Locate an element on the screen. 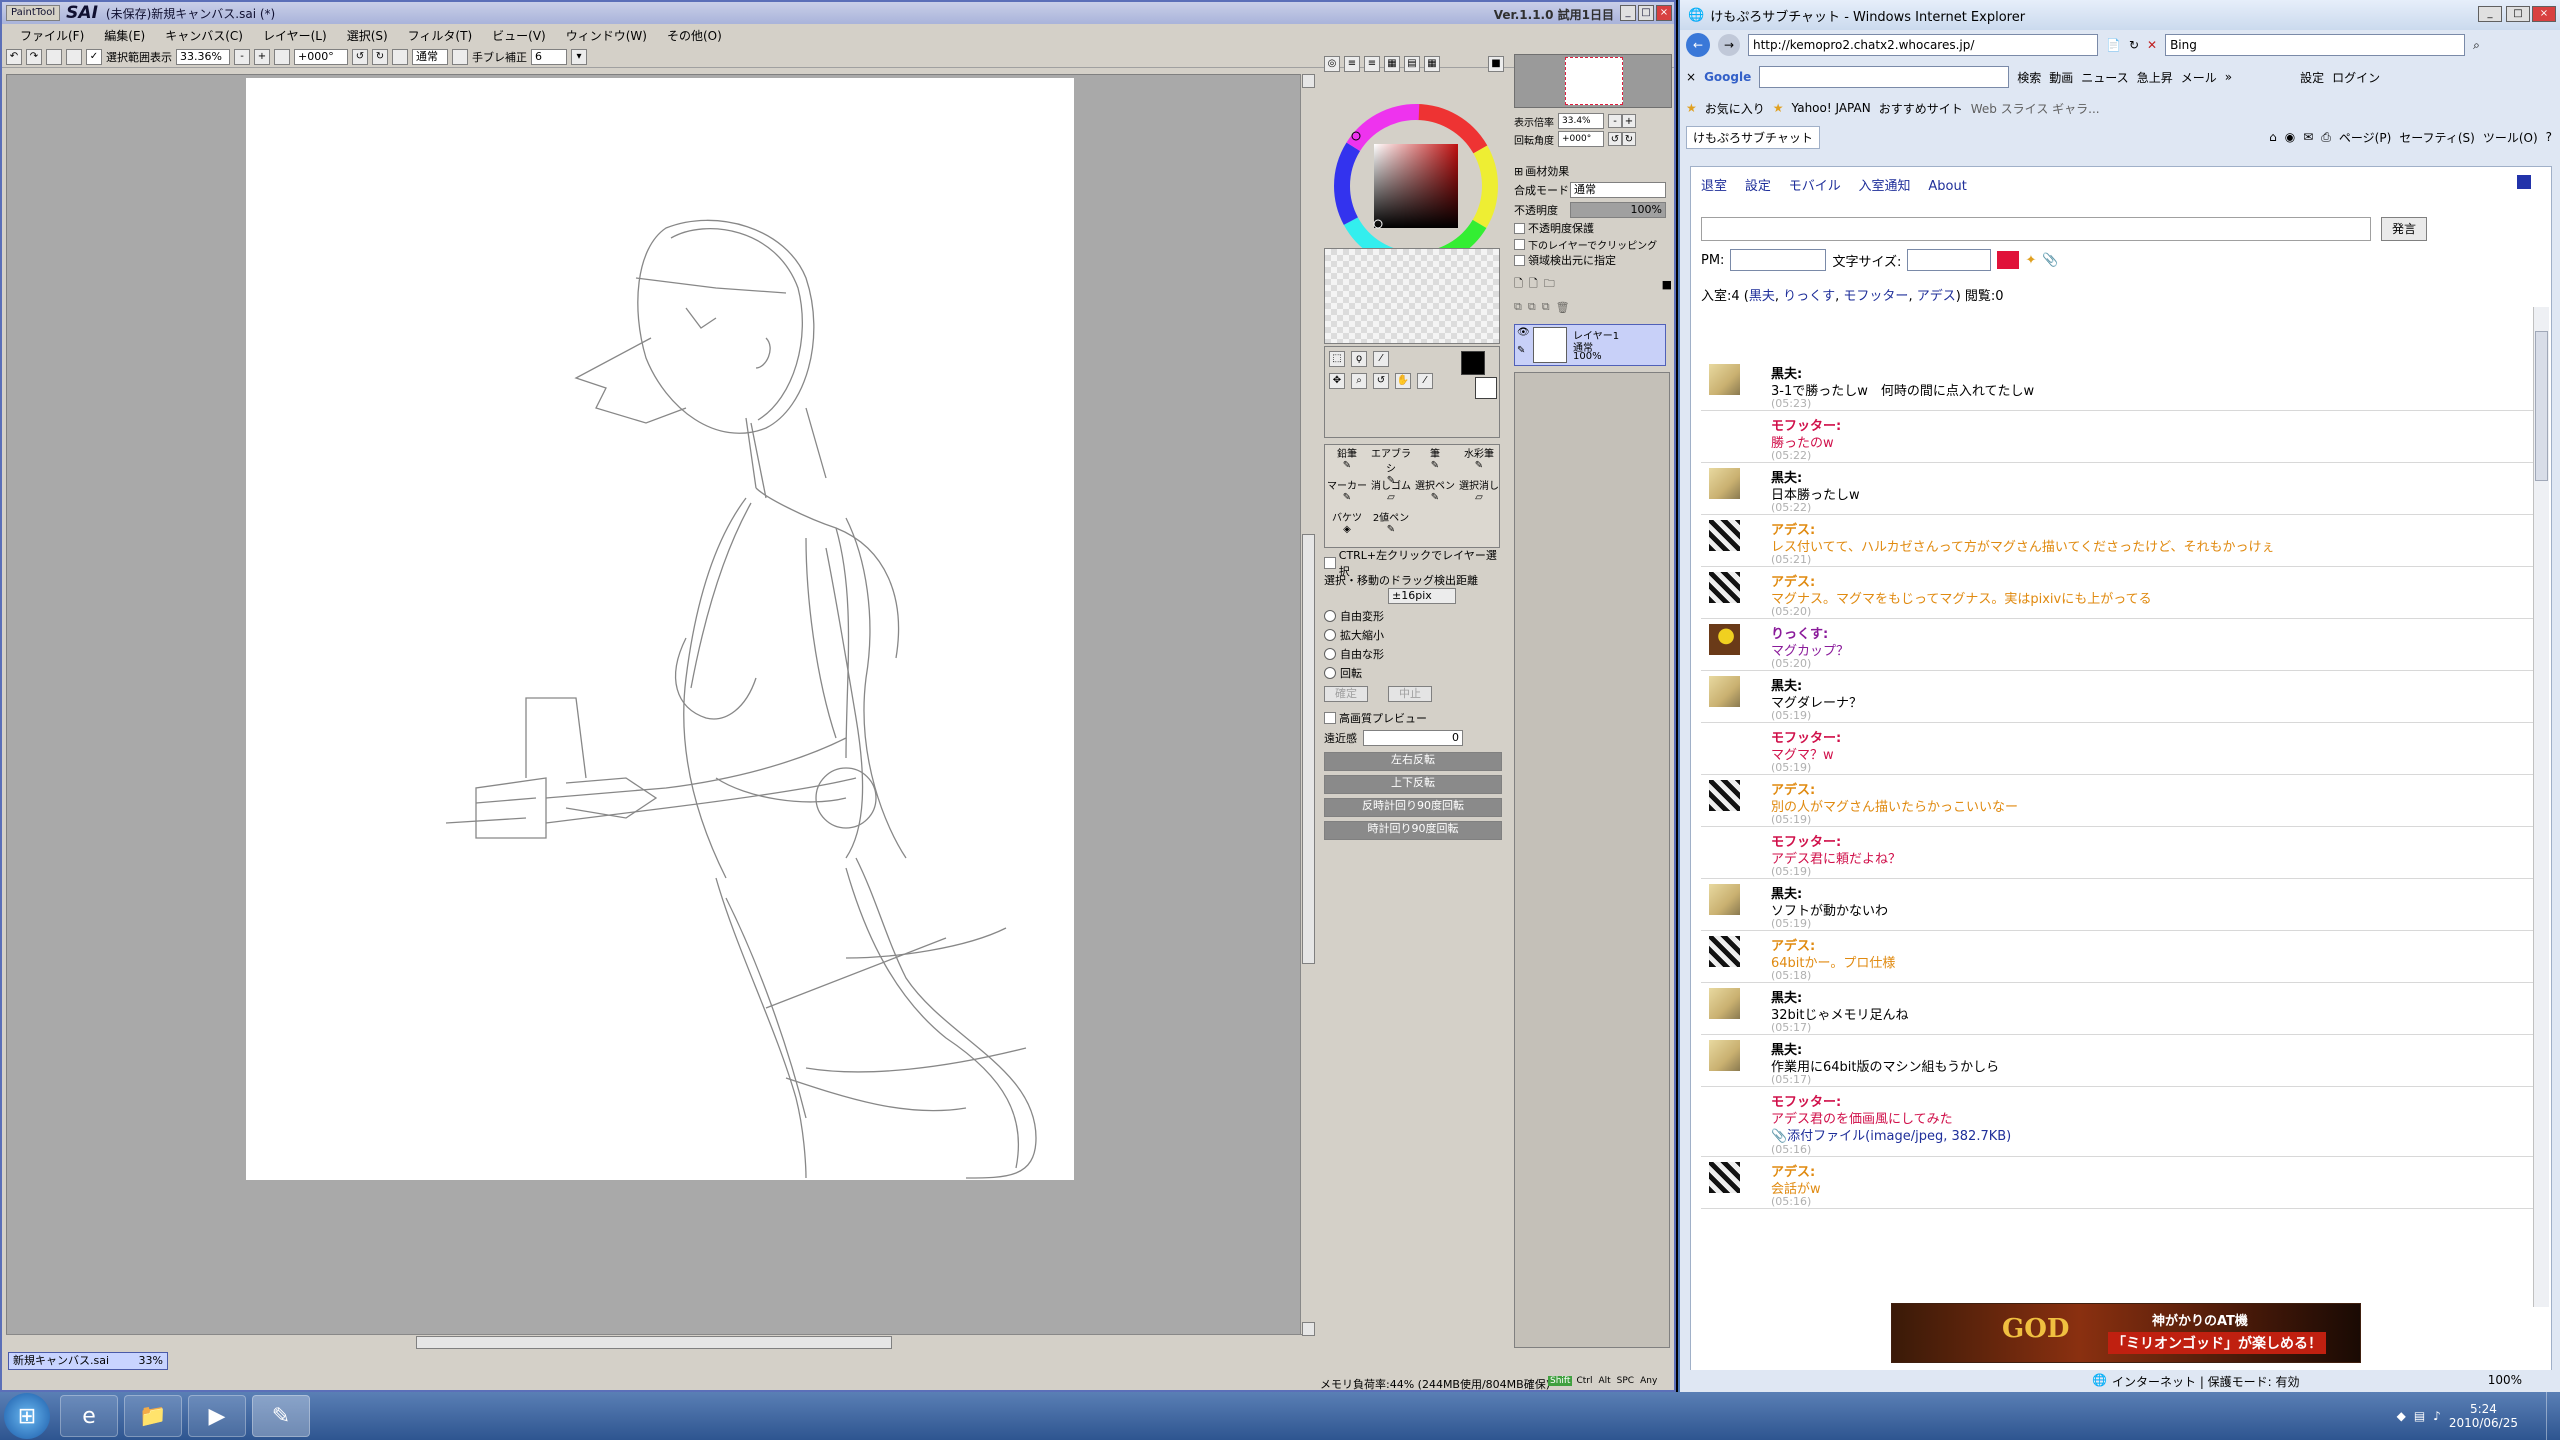 This screenshot has height=1440, width=2560. rotate-left-button: ↺ is located at coordinates (360, 56).